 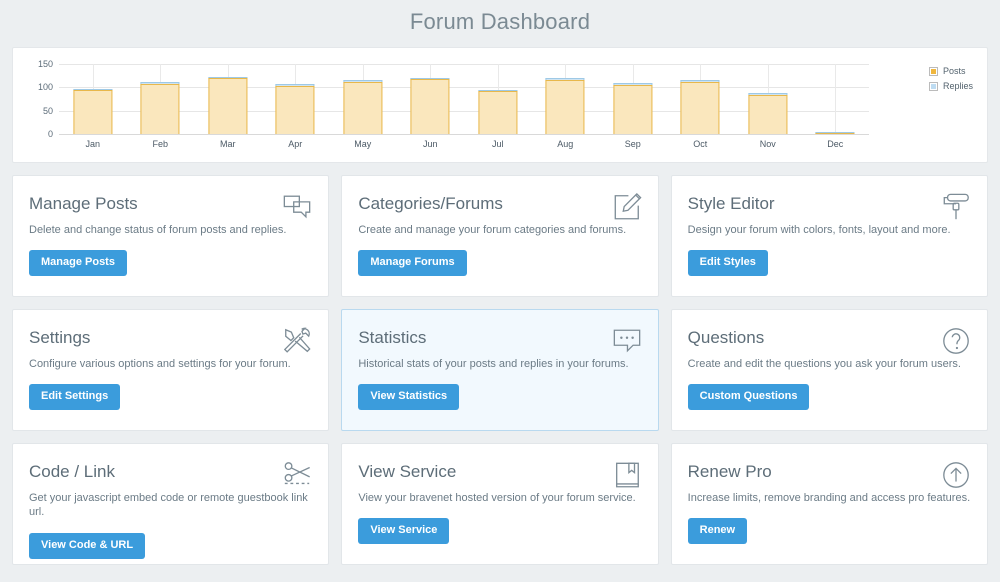 What do you see at coordinates (409, 397) in the screenshot?
I see `card-action-button: View Statistics` at bounding box center [409, 397].